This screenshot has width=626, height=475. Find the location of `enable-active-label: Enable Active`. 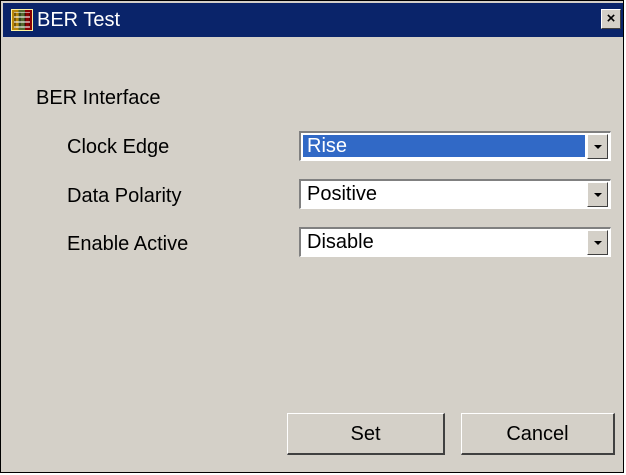

enable-active-label: Enable Active is located at coordinates (128, 244).